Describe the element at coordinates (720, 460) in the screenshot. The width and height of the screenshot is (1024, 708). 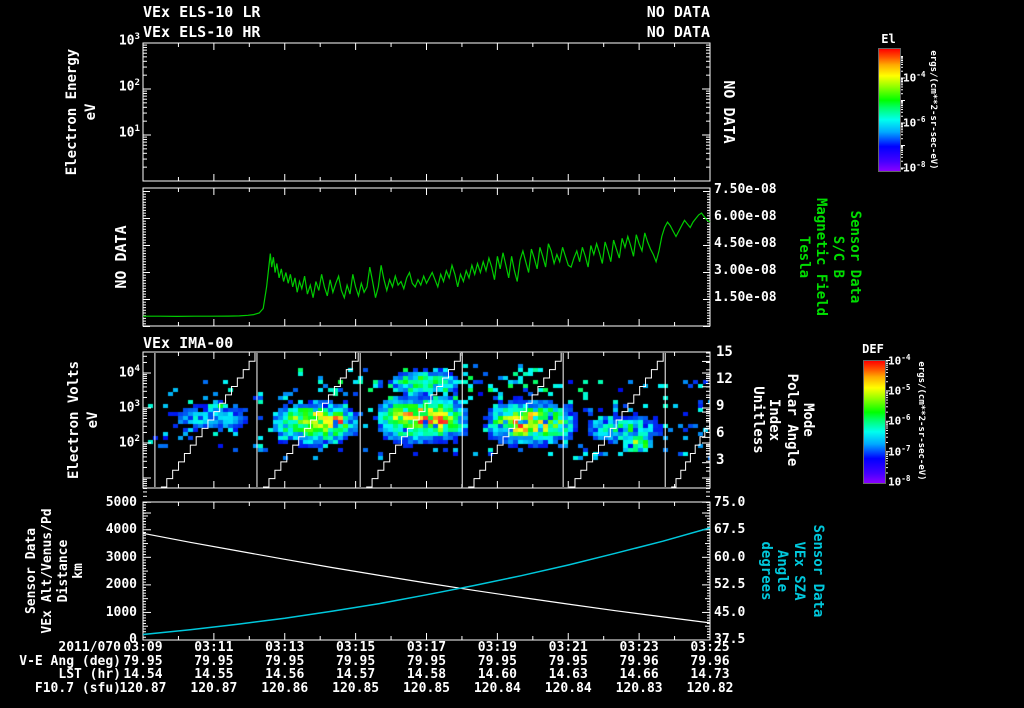
I see `ima-index-tick: 3` at that location.